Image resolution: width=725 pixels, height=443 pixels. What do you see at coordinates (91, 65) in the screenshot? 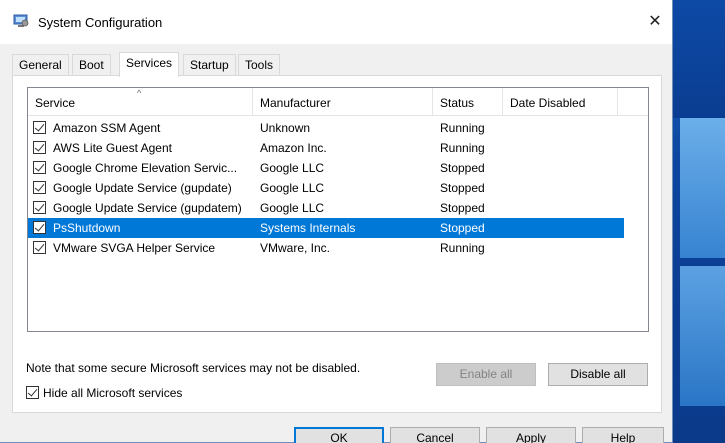
I see `tab-boot: Boot` at bounding box center [91, 65].